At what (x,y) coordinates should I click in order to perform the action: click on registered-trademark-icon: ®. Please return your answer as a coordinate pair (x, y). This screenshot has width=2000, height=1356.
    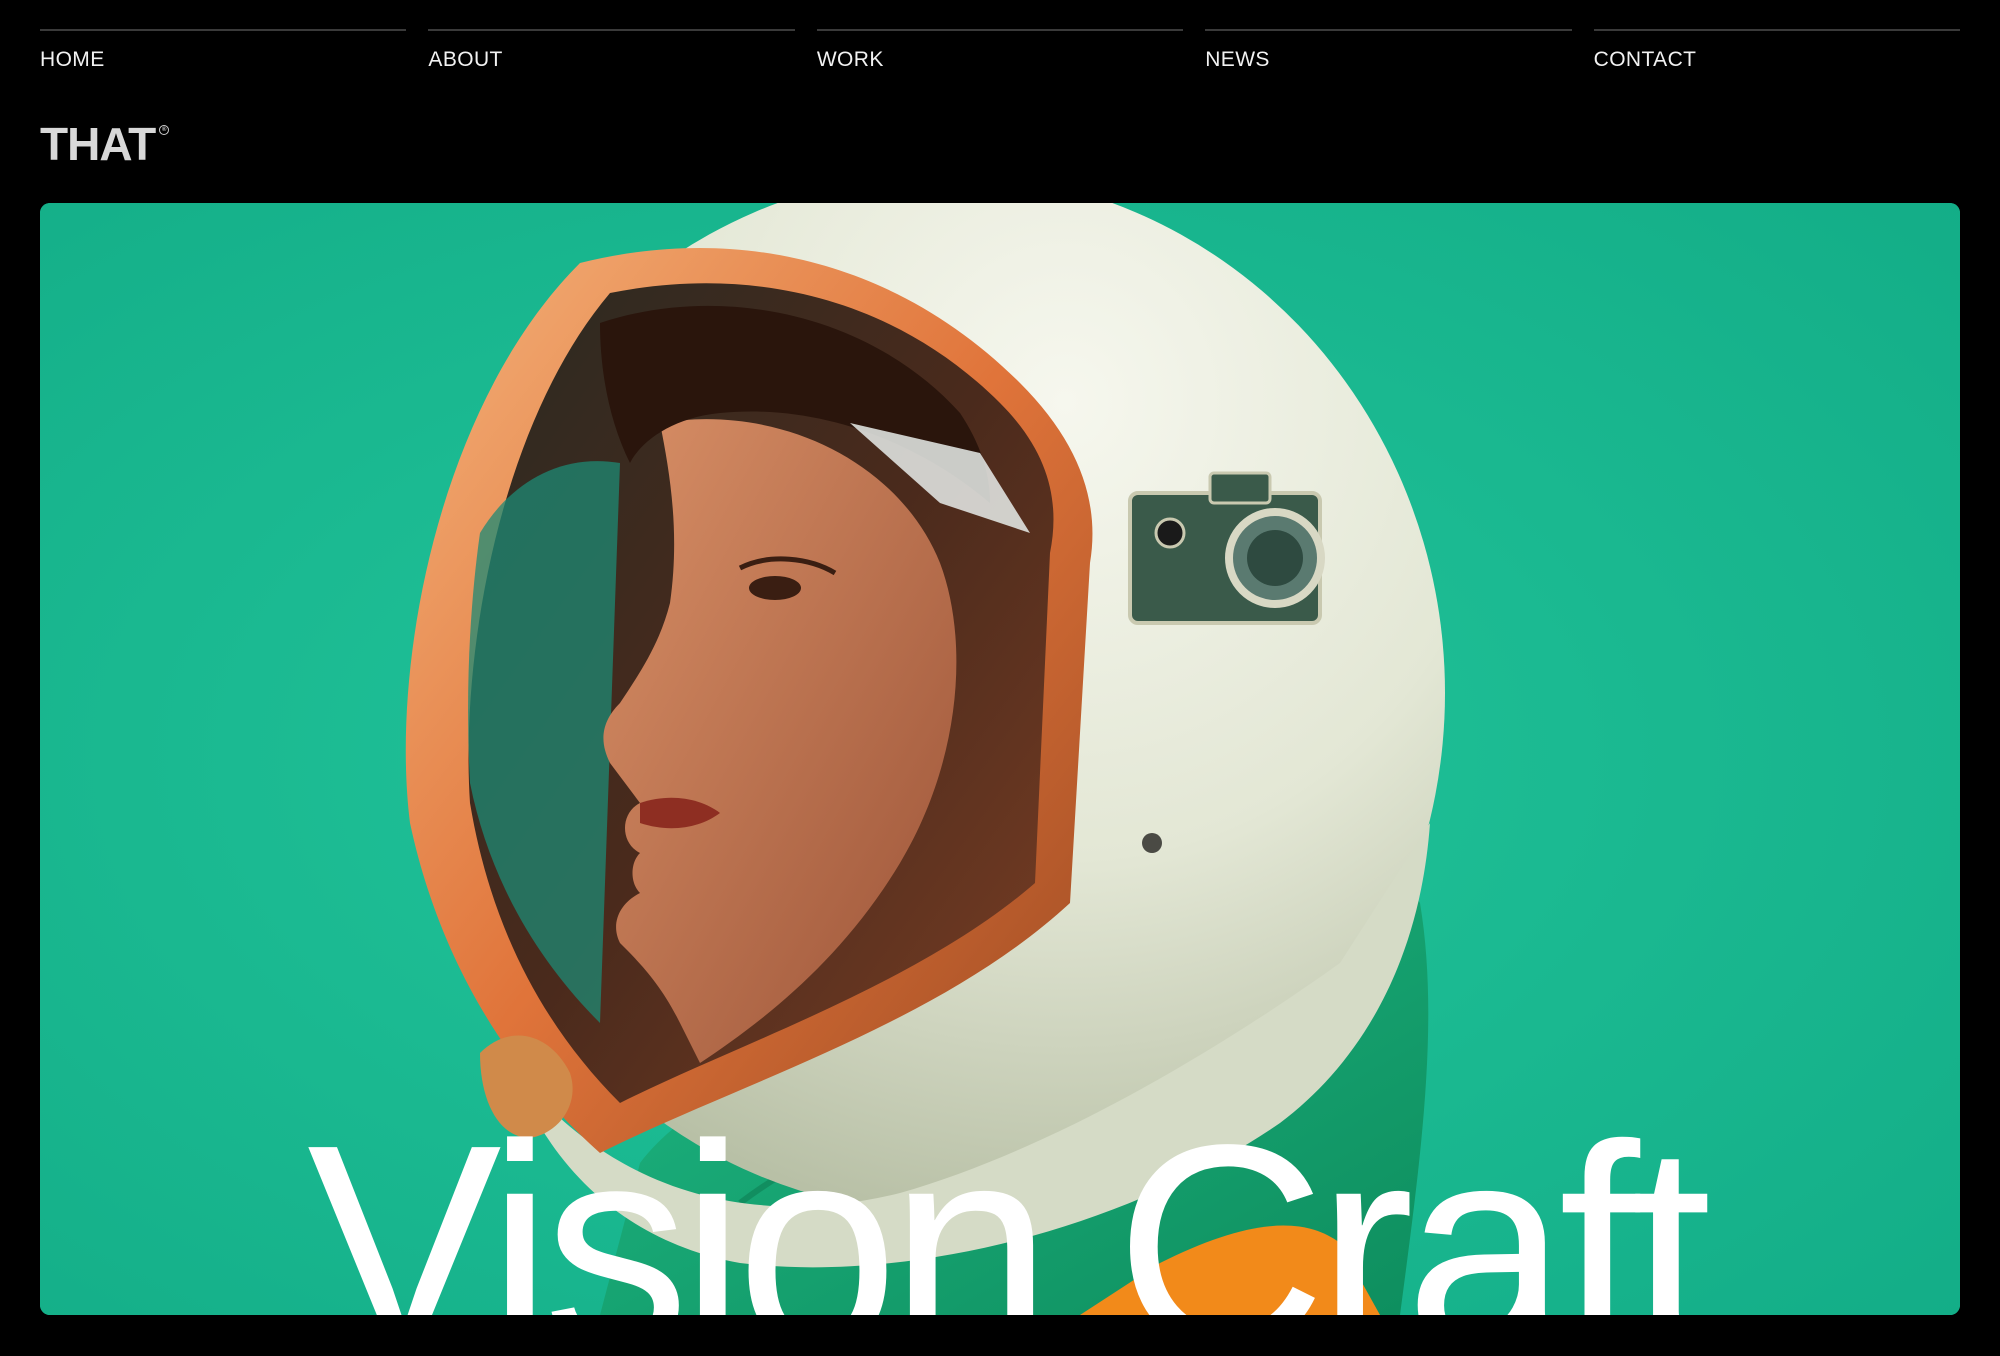
    Looking at the image, I should click on (164, 130).